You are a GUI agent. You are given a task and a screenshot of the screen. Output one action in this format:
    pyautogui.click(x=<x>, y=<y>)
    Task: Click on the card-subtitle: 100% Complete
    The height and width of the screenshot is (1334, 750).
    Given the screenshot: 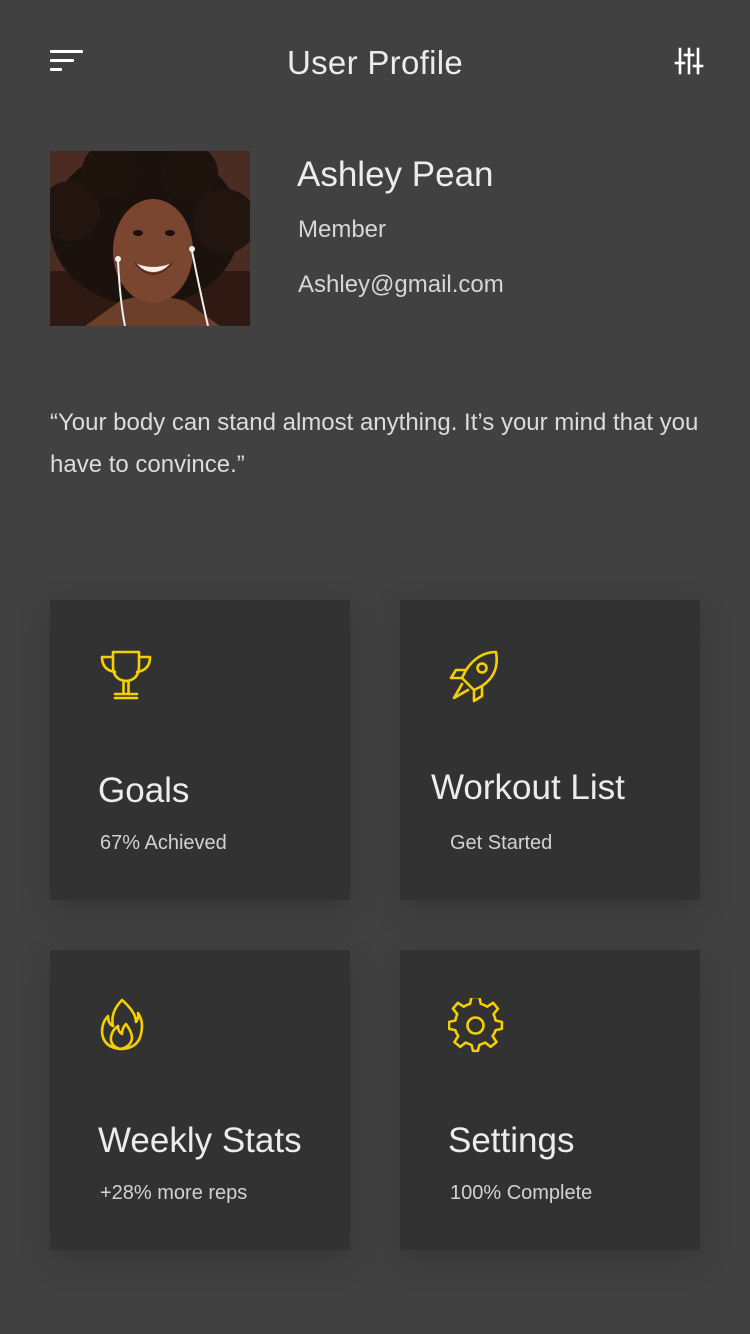 What is the action you would take?
    pyautogui.click(x=521, y=1193)
    